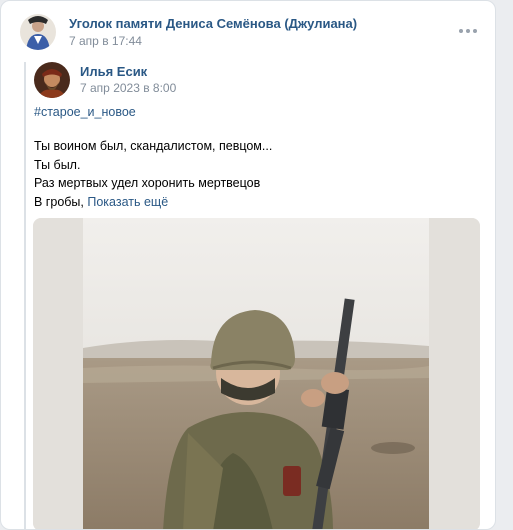 This screenshot has height=530, width=513. I want to click on post-text-line: Ты был., so click(57, 164).